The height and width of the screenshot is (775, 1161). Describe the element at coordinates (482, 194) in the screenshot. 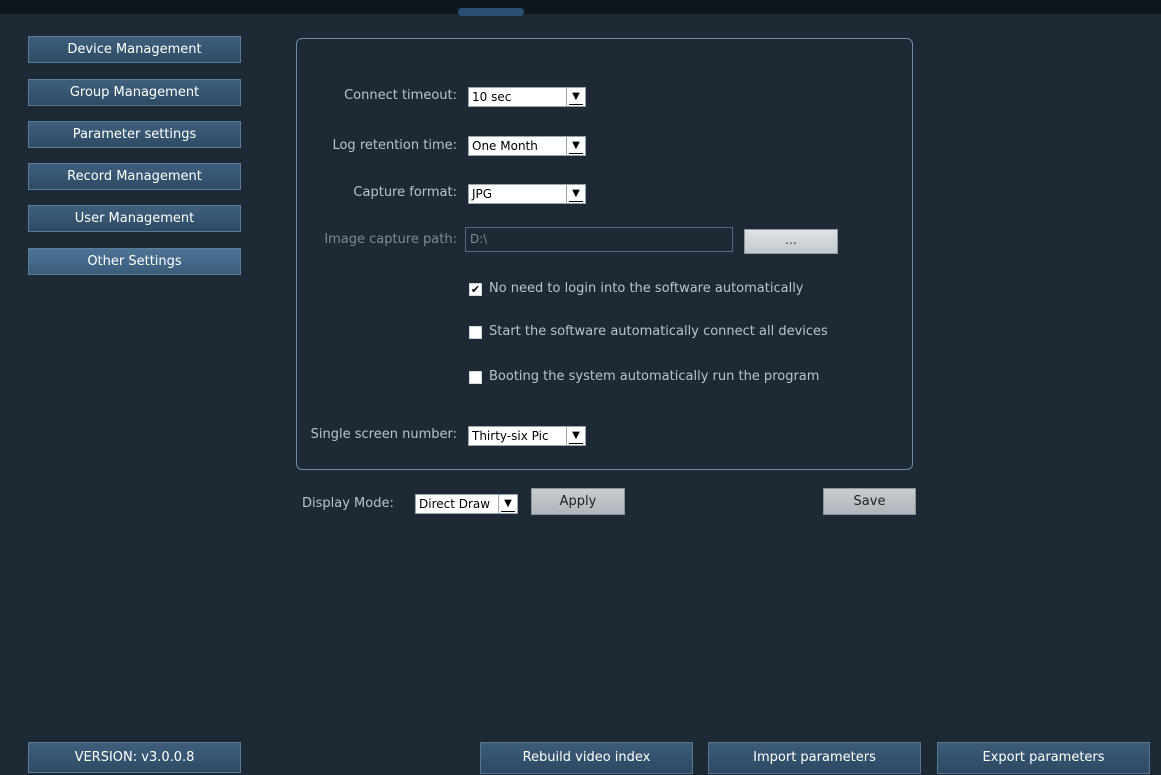

I see `capture-format-value: JPG` at that location.